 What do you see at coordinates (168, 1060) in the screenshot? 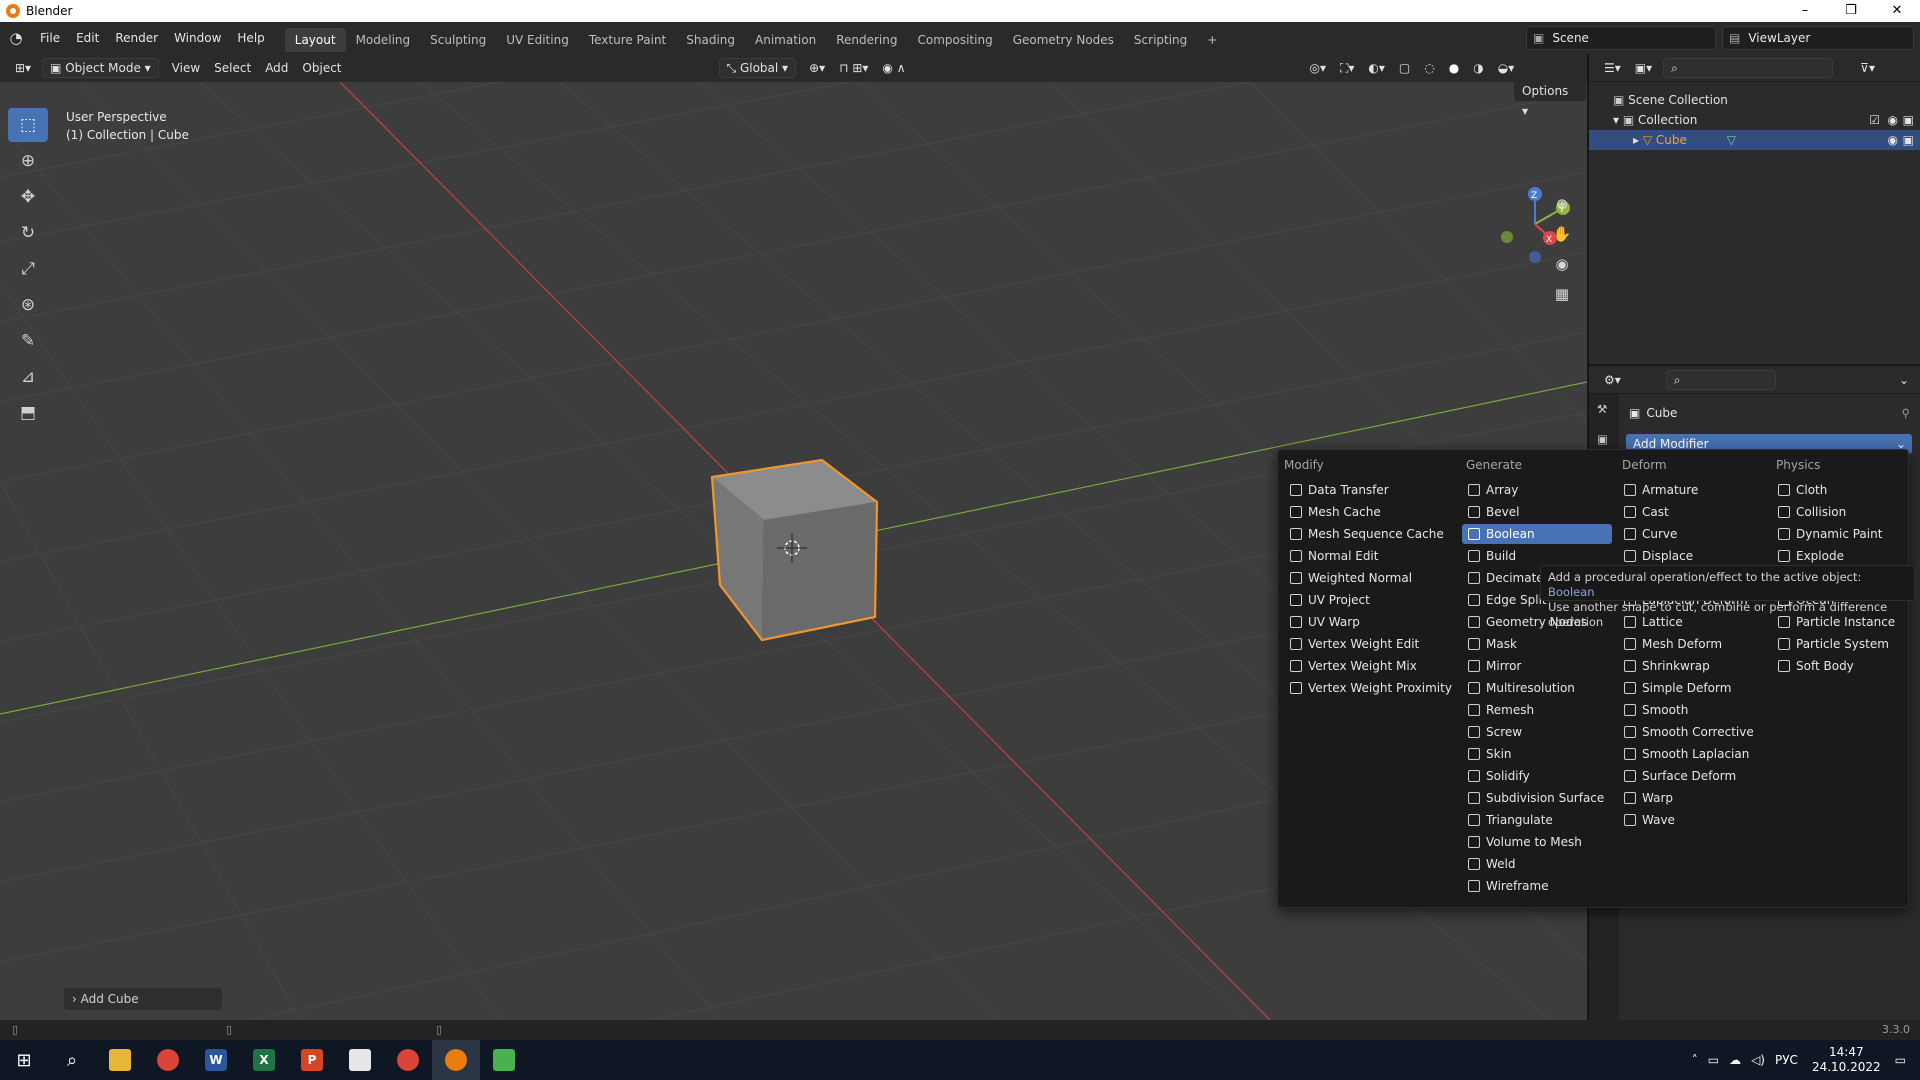
I see `taskbar-chrome` at bounding box center [168, 1060].